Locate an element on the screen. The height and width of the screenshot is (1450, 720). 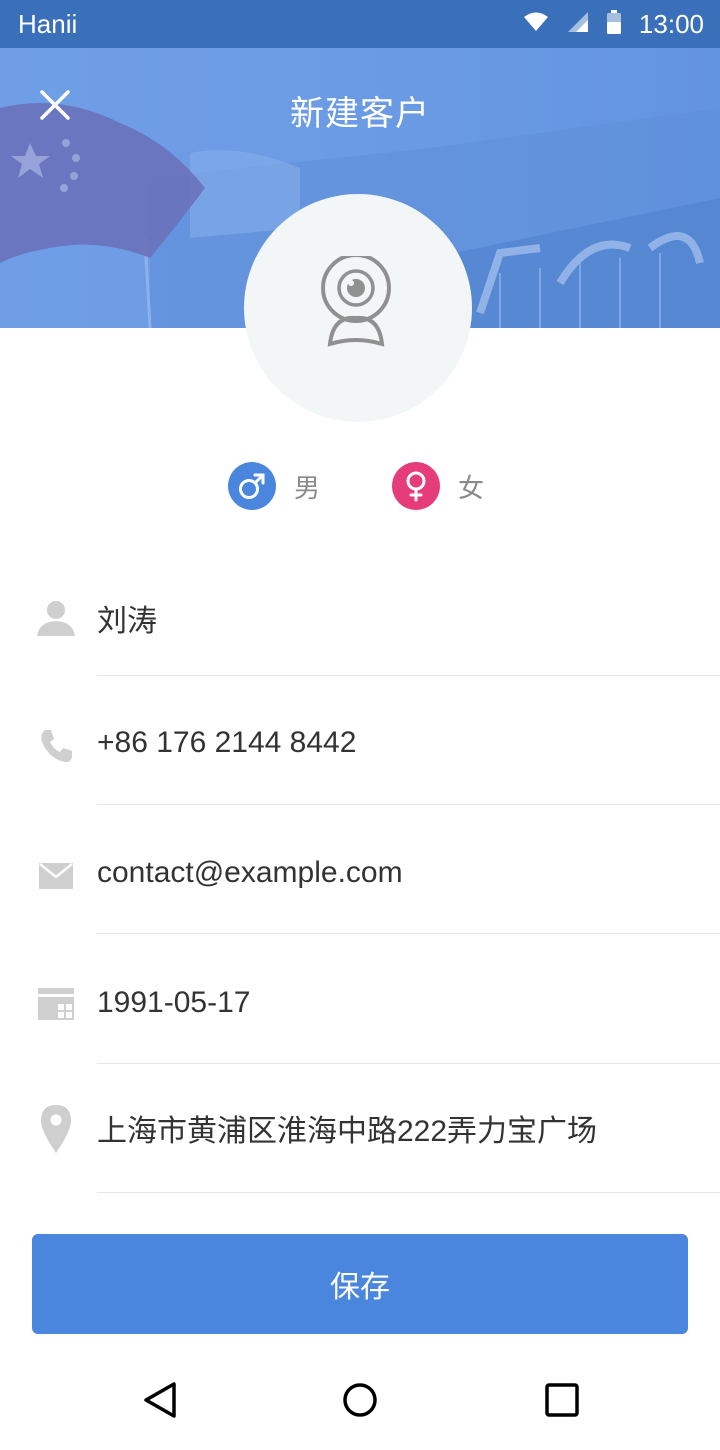
gender-female-option: 女 is located at coordinates (438, 486).